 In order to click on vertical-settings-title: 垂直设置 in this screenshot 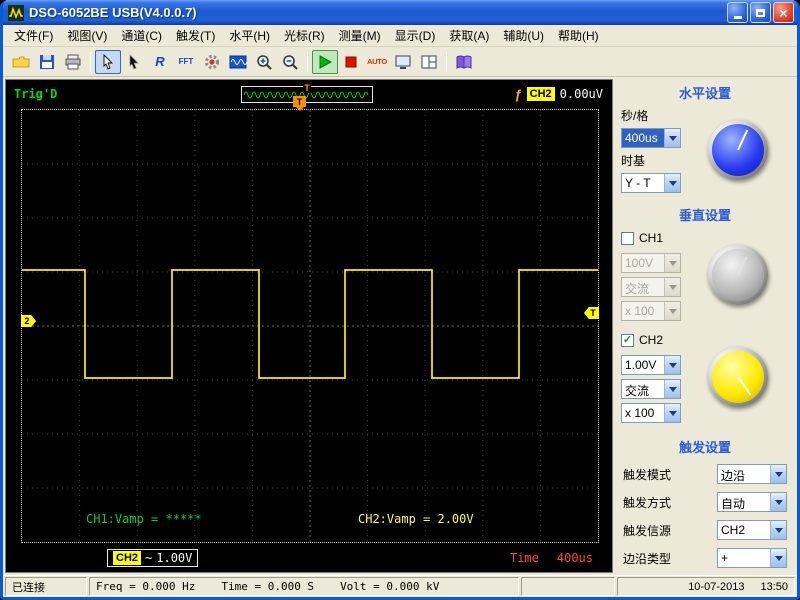, I will do `click(704, 215)`.